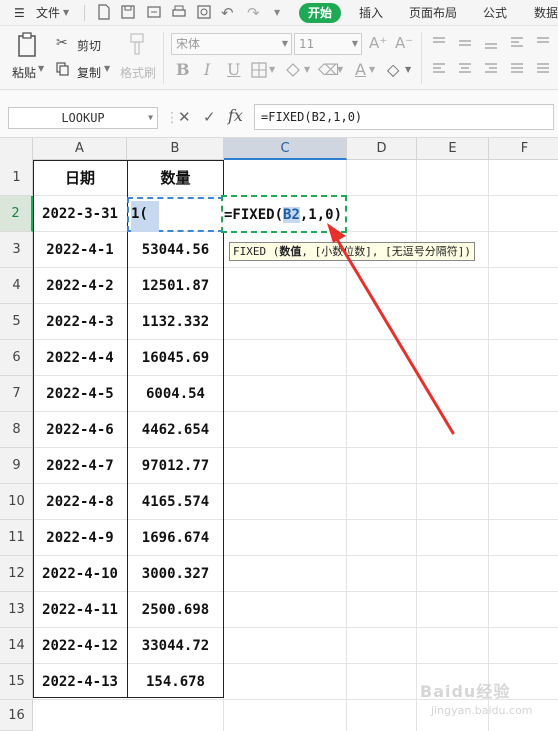 The width and height of the screenshot is (558, 731). What do you see at coordinates (137, 45) in the screenshot?
I see `format-painter-icon` at bounding box center [137, 45].